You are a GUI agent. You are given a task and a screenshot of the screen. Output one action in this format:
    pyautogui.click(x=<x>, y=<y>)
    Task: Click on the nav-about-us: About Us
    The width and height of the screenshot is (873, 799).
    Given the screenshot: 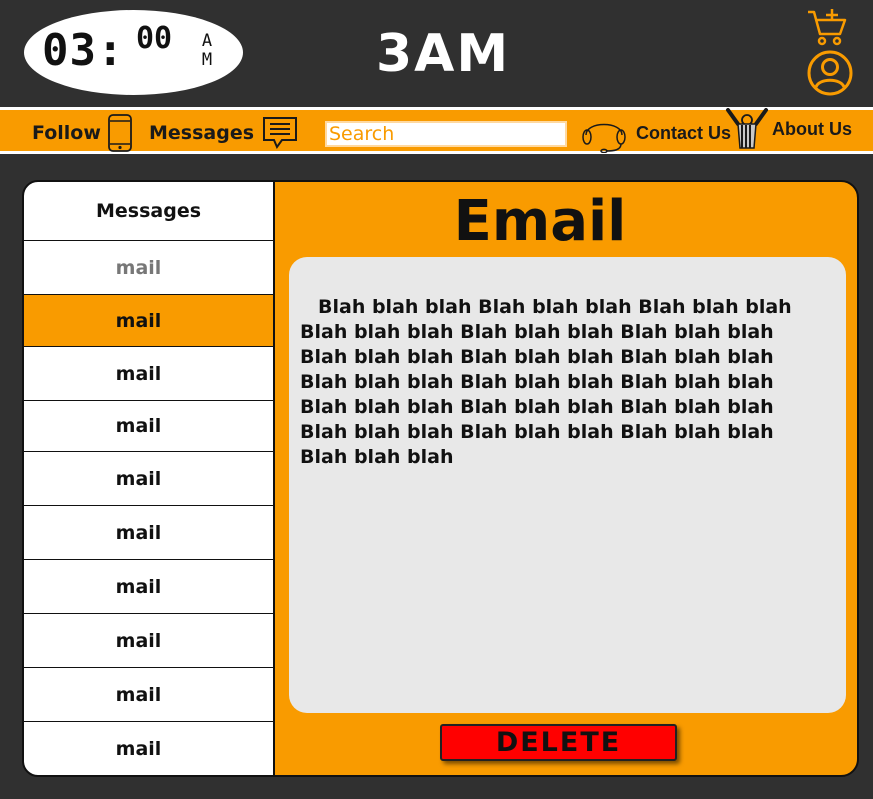 What is the action you would take?
    pyautogui.click(x=788, y=128)
    